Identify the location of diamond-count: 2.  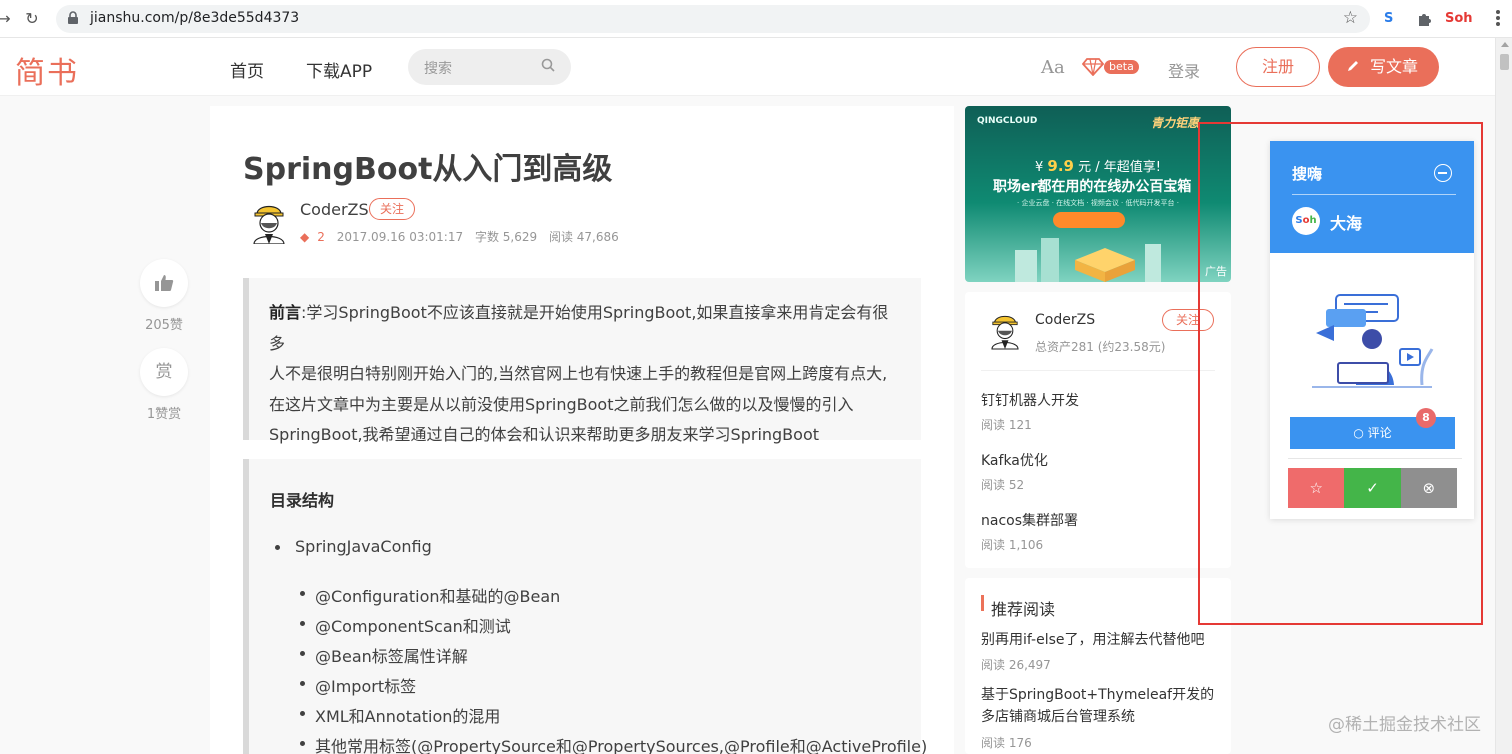
(321, 237).